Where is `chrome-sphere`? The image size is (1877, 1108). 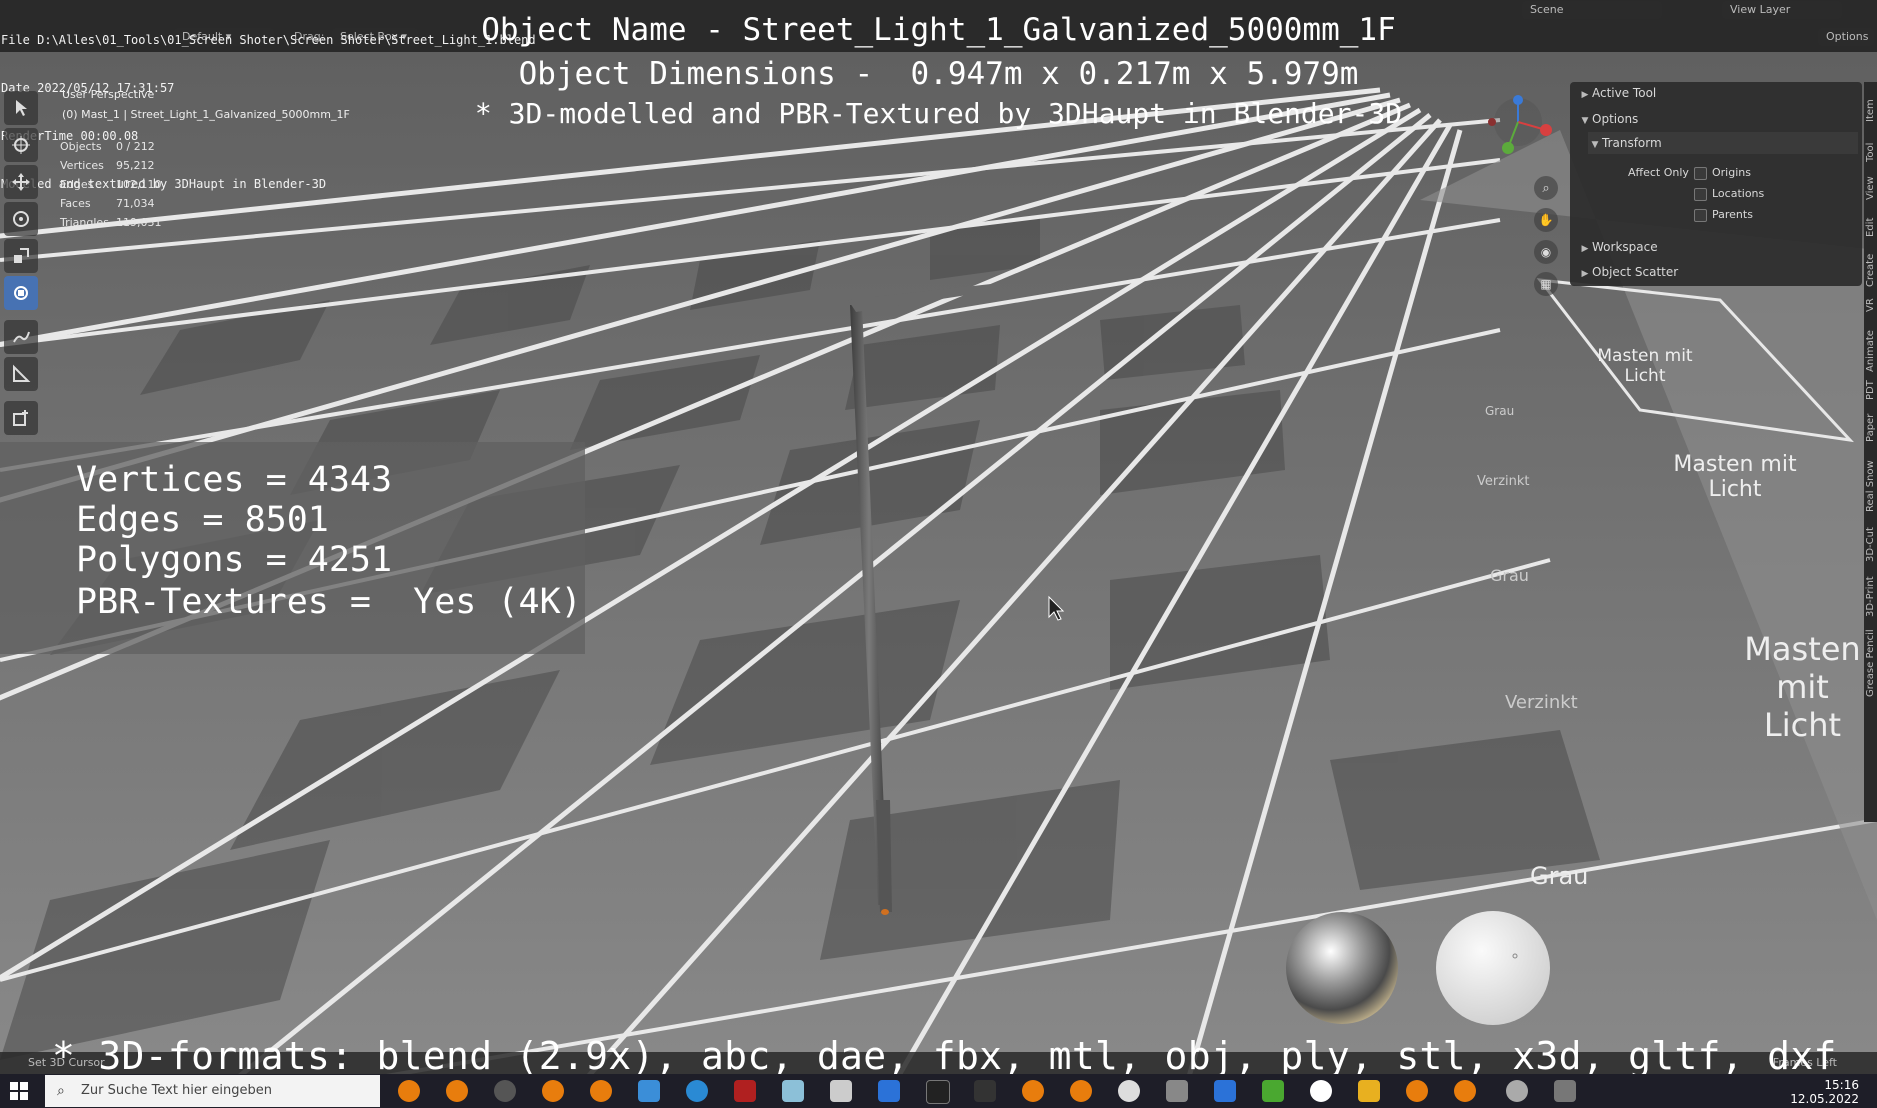 chrome-sphere is located at coordinates (1342, 968).